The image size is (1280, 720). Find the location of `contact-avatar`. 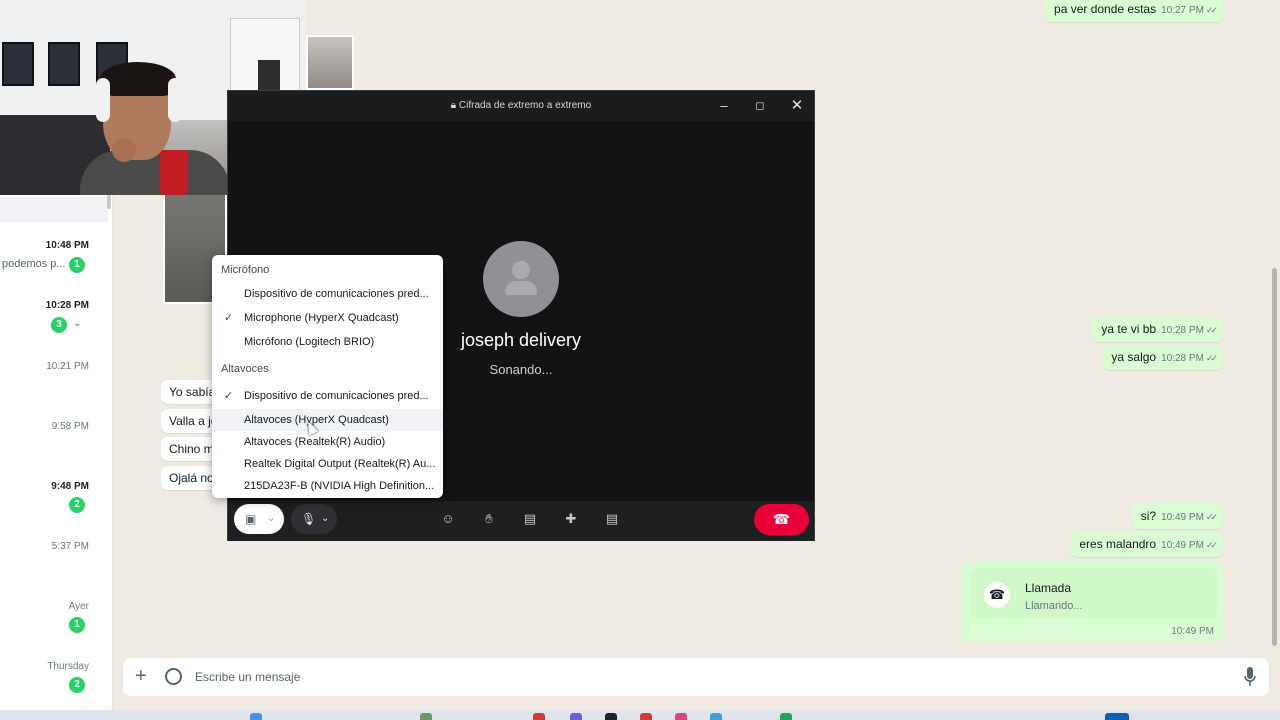

contact-avatar is located at coordinates (521, 279).